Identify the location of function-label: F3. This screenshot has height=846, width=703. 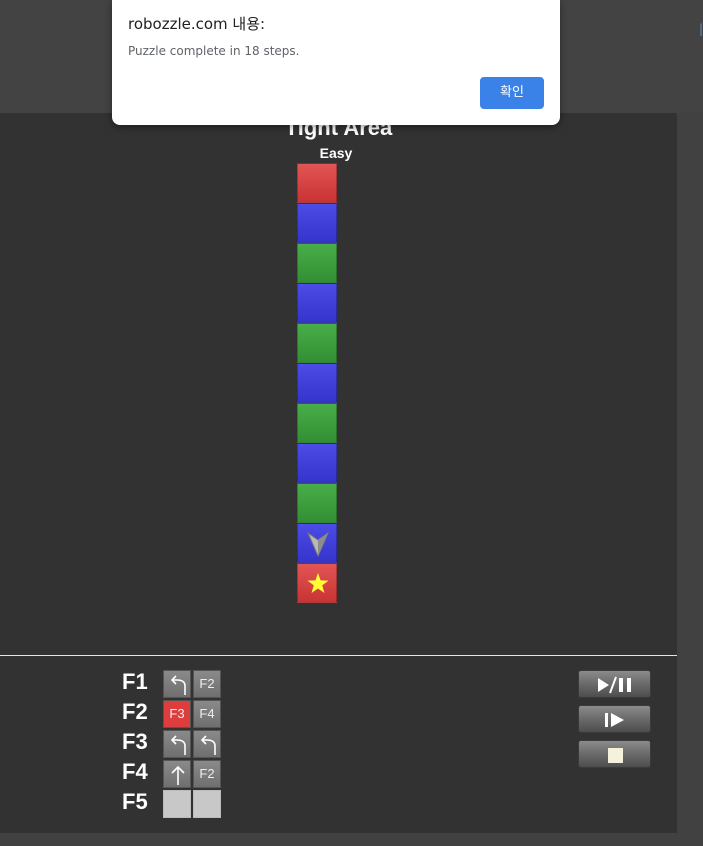
(135, 741).